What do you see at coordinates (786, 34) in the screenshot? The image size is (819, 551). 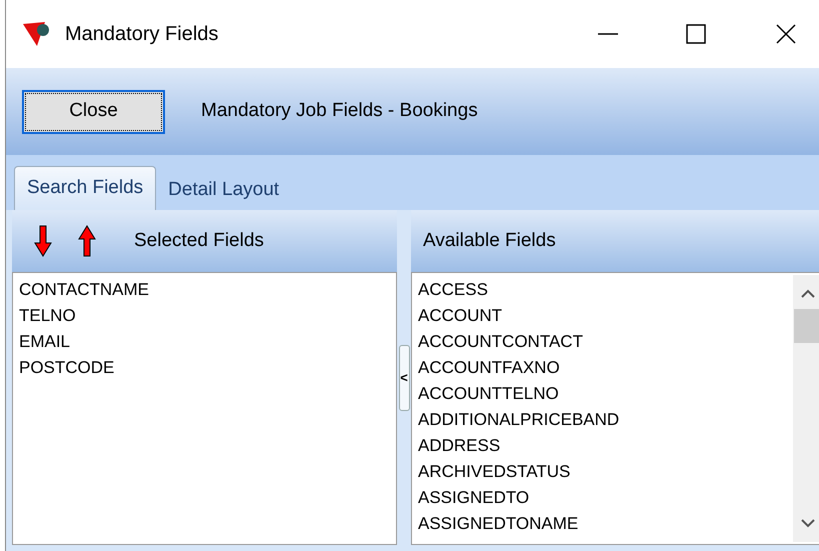 I see `close-icon` at bounding box center [786, 34].